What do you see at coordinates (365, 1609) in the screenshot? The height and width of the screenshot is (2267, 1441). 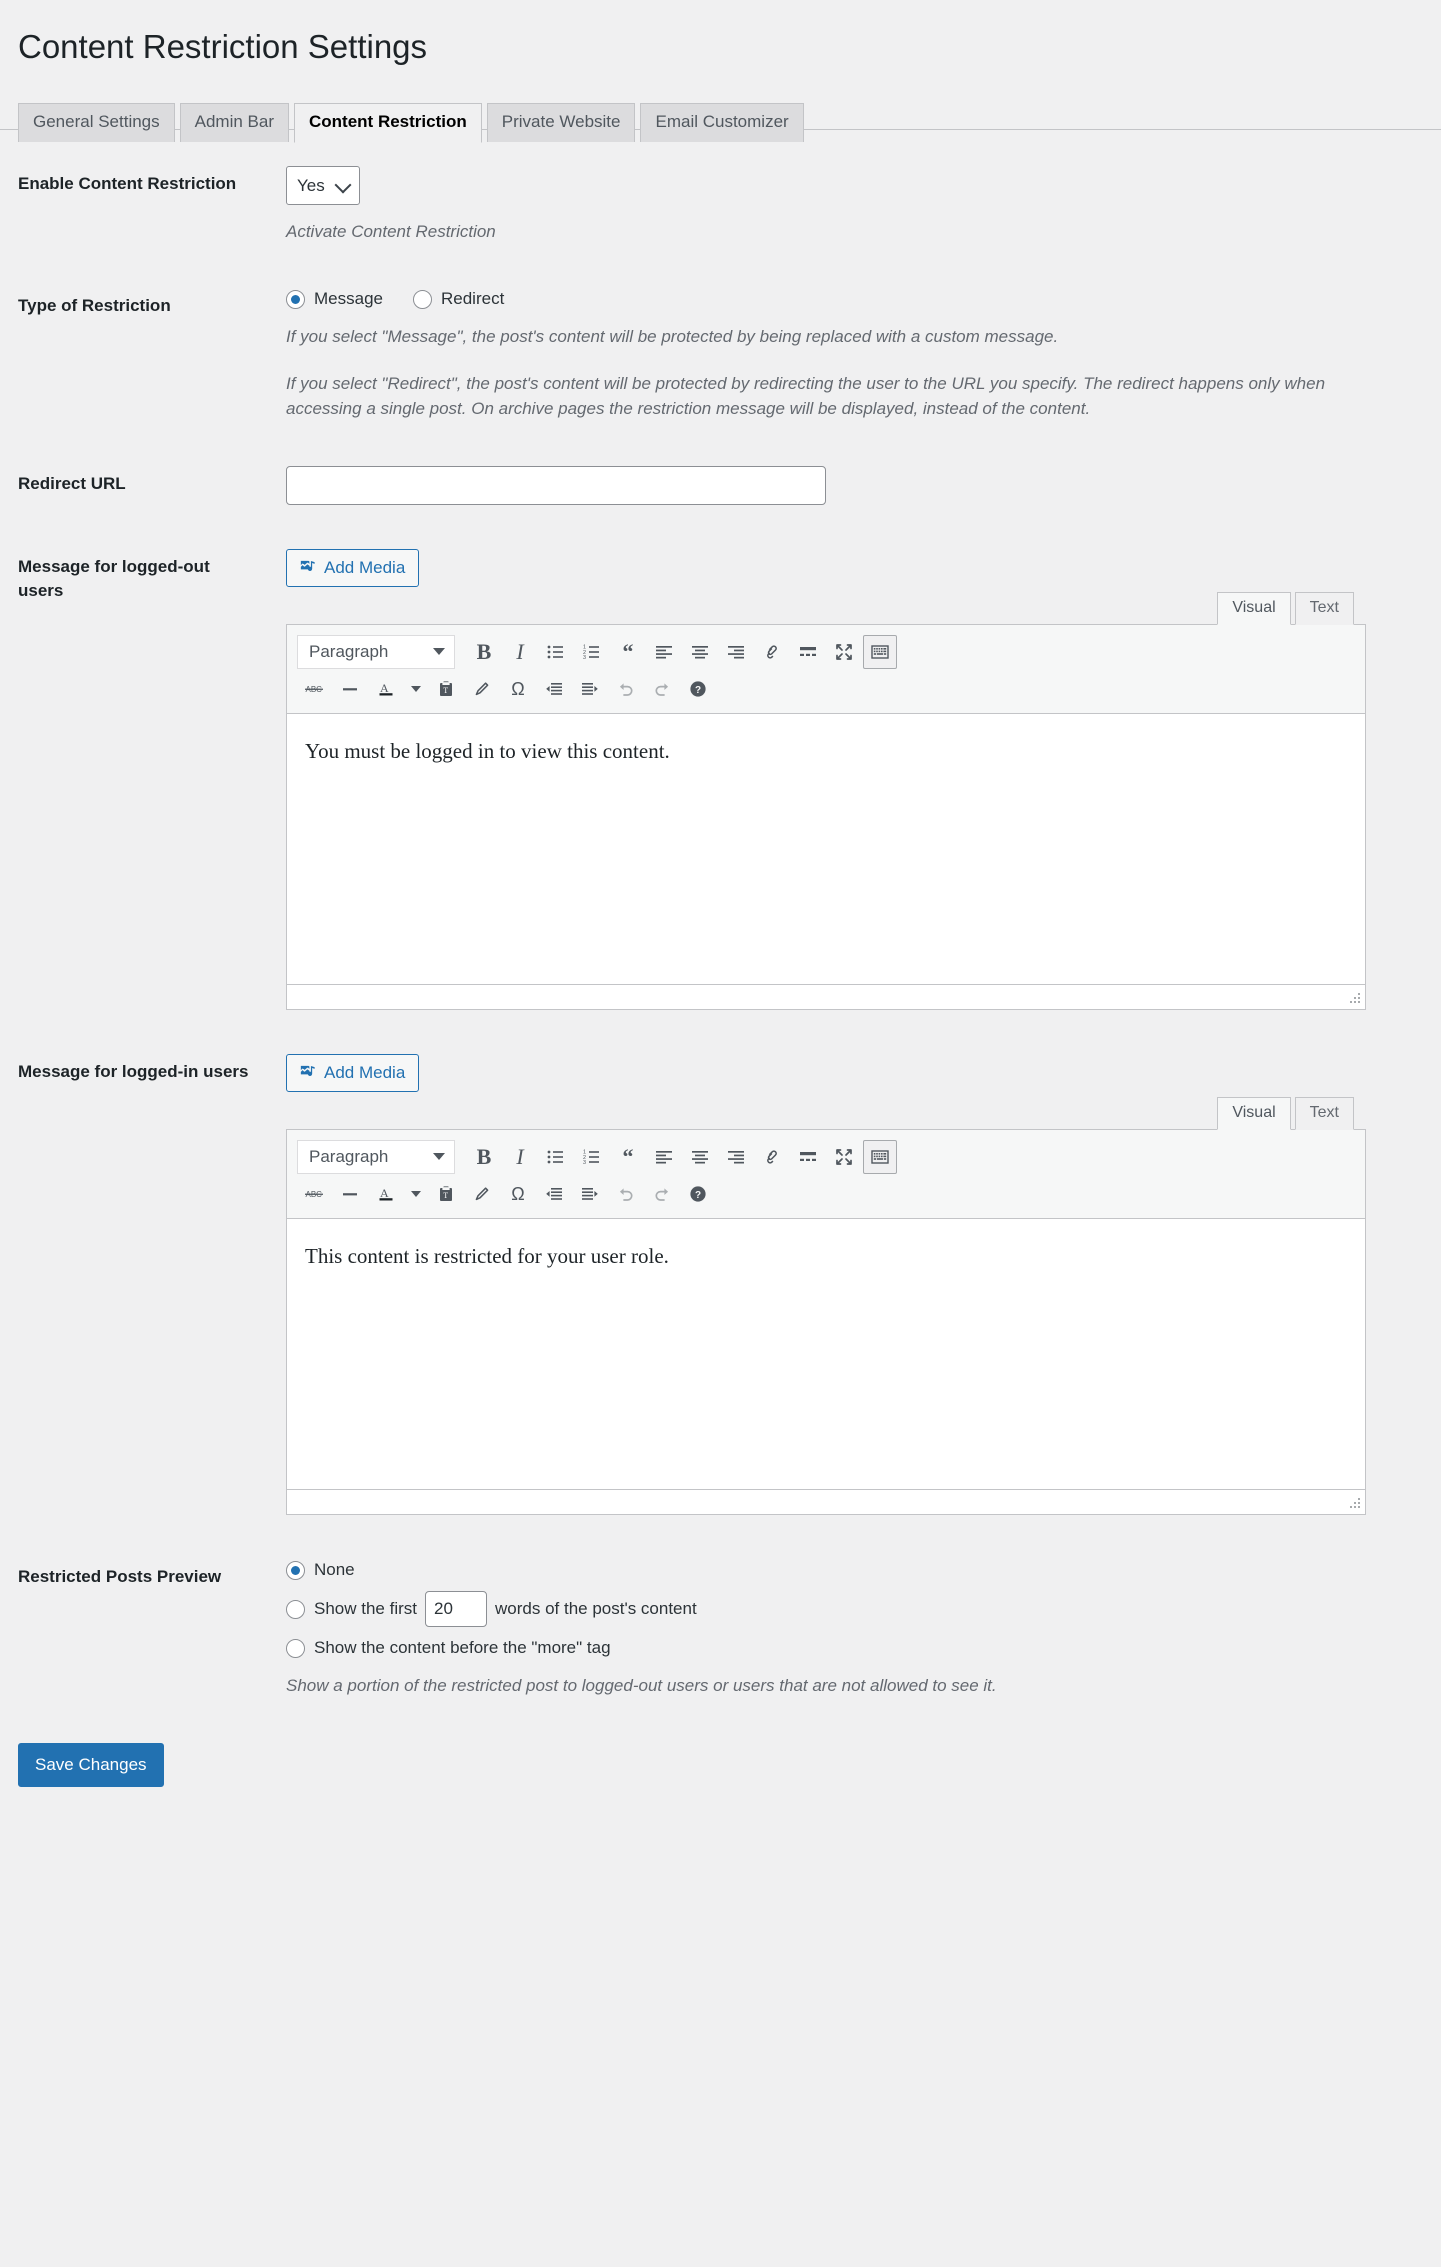 I see `radio-first-words-label-prefix: Show the first` at bounding box center [365, 1609].